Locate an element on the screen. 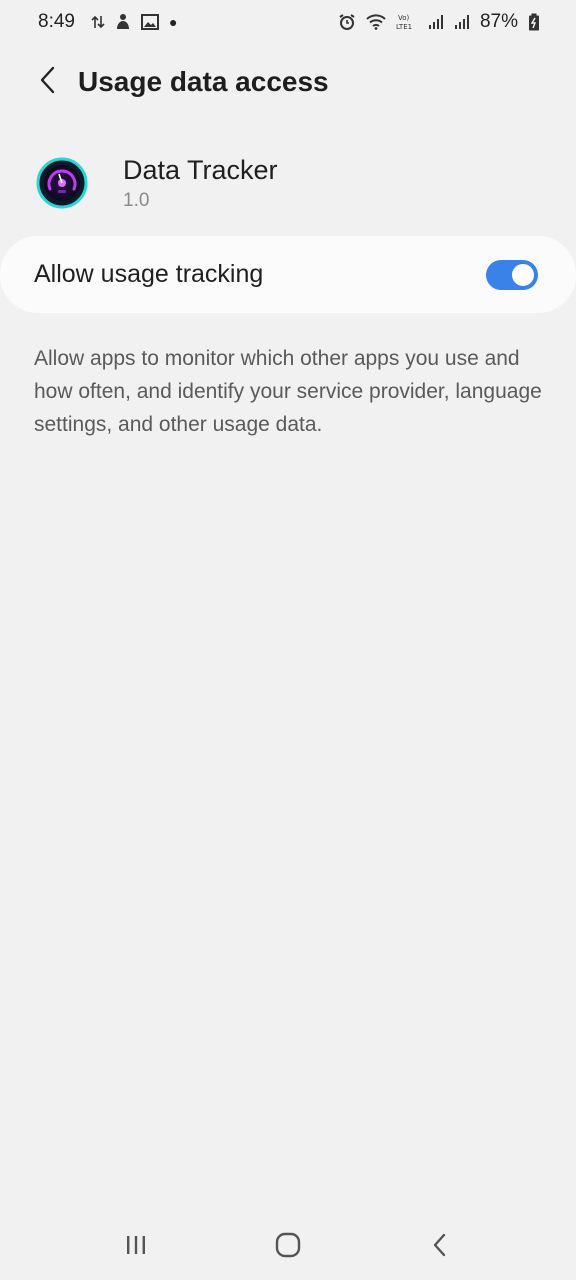  chevron-left-icon is located at coordinates (48, 82).